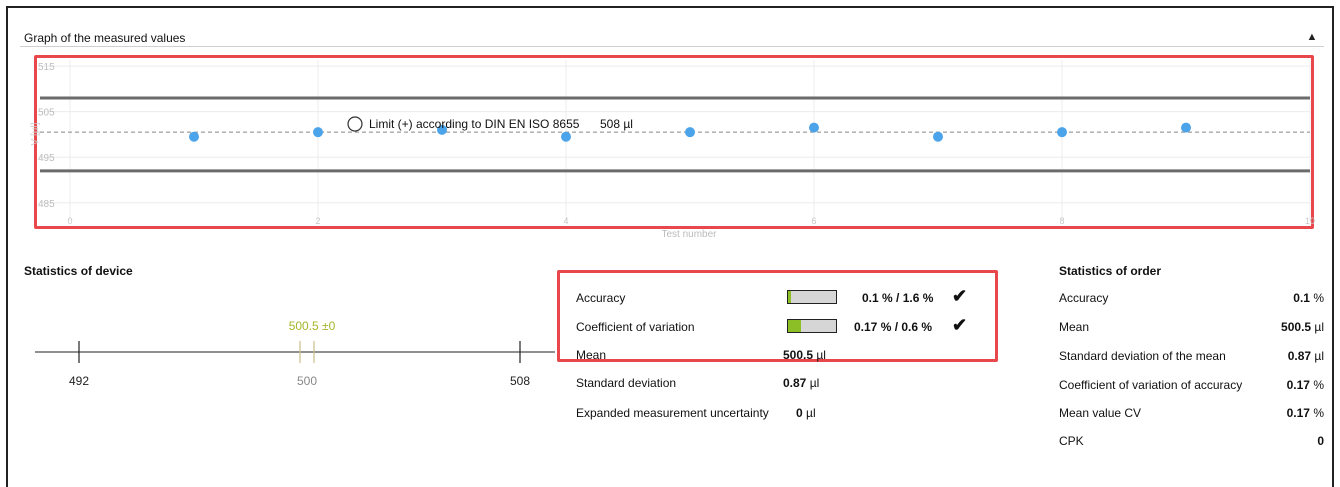 The image size is (1340, 487). I want to click on sd-value-row: 0.87 µl, so click(801, 383).